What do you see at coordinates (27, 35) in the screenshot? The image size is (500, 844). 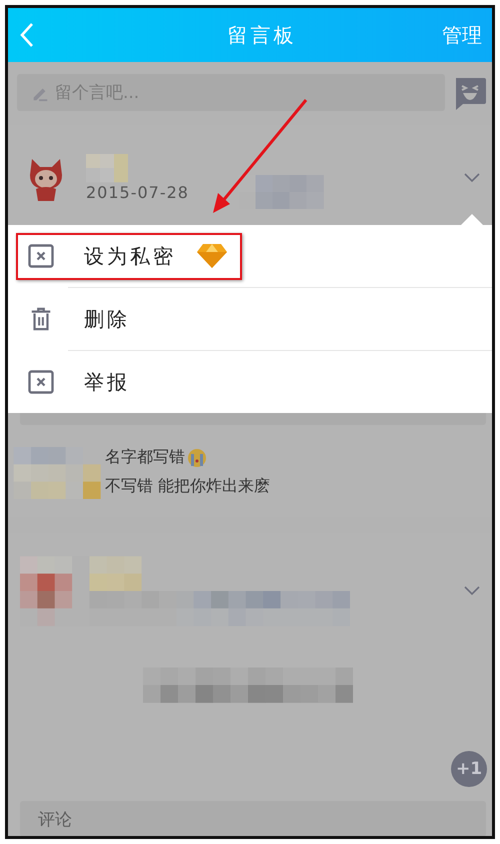 I see `back-icon` at bounding box center [27, 35].